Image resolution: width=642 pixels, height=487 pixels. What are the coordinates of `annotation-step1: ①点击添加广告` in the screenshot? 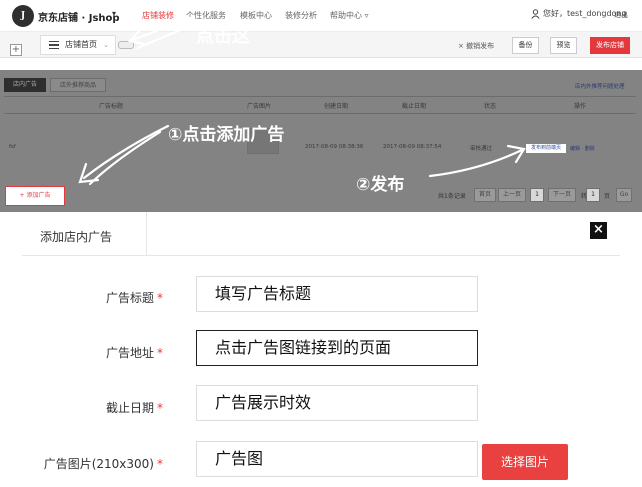 It's located at (226, 135).